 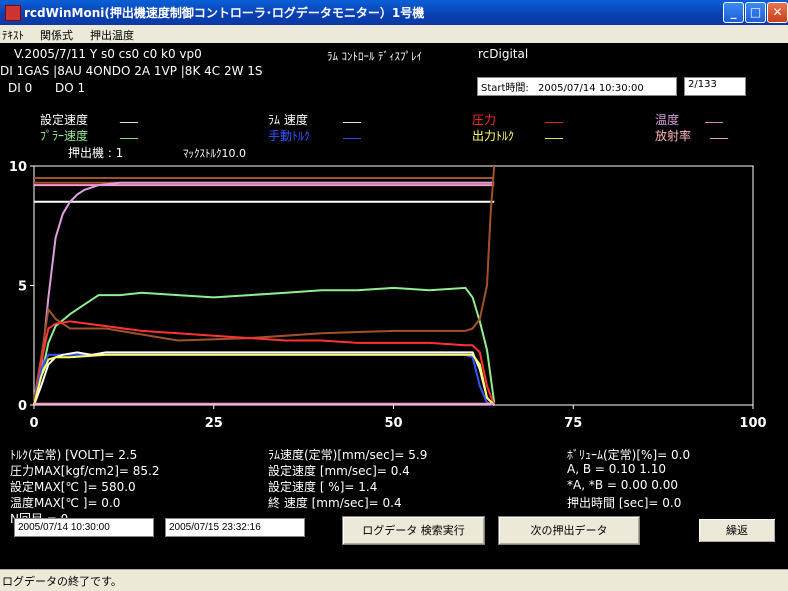 I want to click on legend-output-torque-value: ___, so click(x=554, y=132).